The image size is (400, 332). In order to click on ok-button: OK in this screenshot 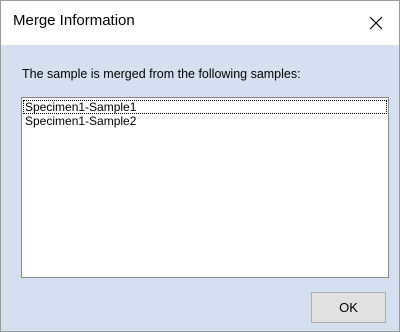, I will do `click(348, 307)`.